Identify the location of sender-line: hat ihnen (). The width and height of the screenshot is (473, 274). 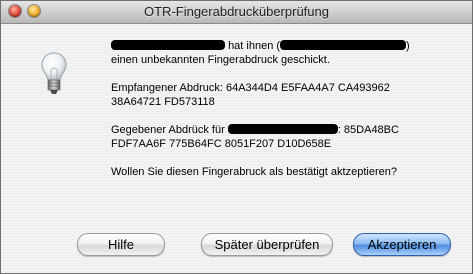
(286, 46).